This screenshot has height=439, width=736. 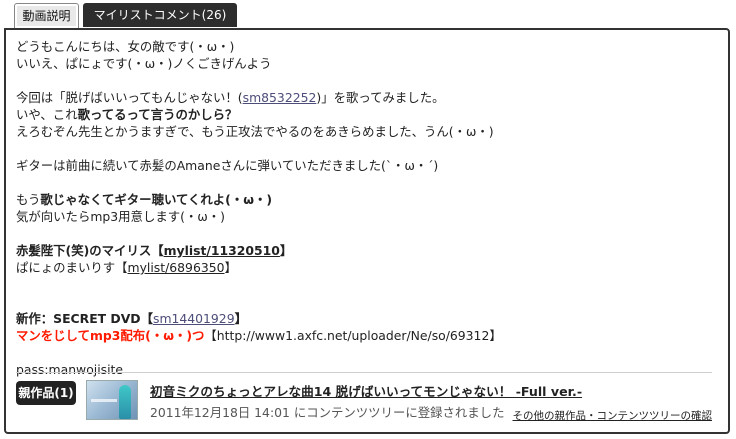 I want to click on desc-line: えろむぞん先生とかうますぎで、もう正攻法でやるのをあきらめました、うん(・ω・), so click(x=255, y=131).